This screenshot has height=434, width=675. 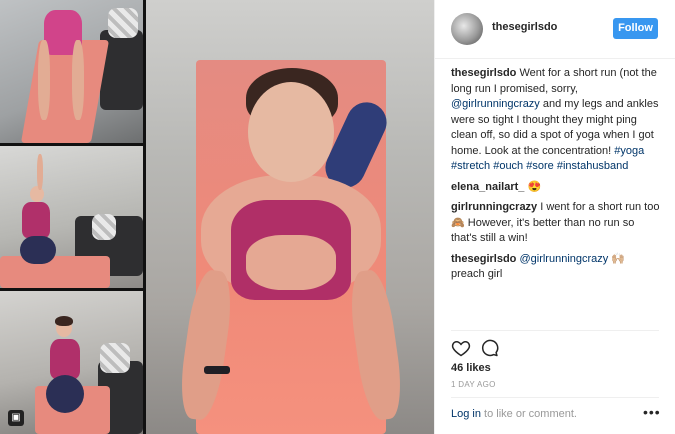 I want to click on login-prompt: Log in to like or comment., so click(x=514, y=414).